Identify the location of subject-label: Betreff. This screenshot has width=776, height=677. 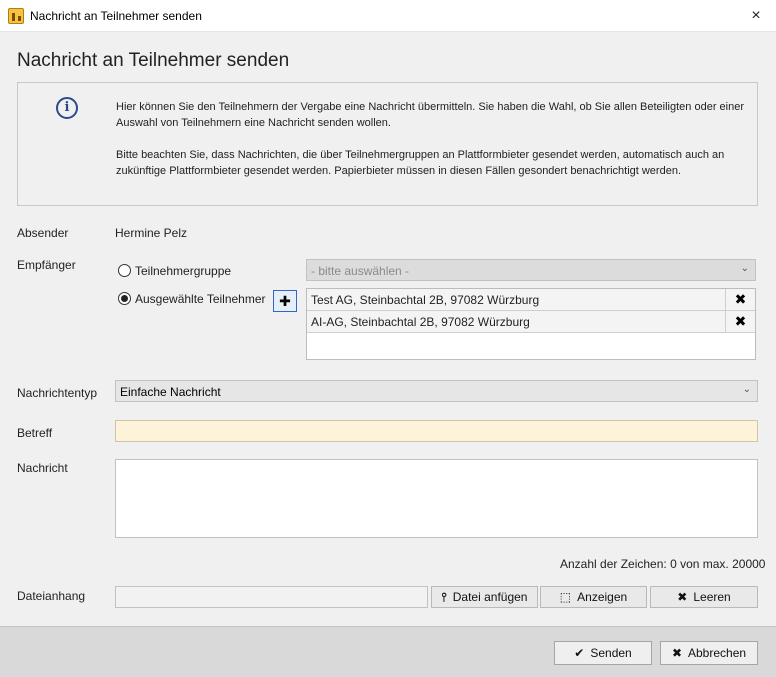
(35, 433).